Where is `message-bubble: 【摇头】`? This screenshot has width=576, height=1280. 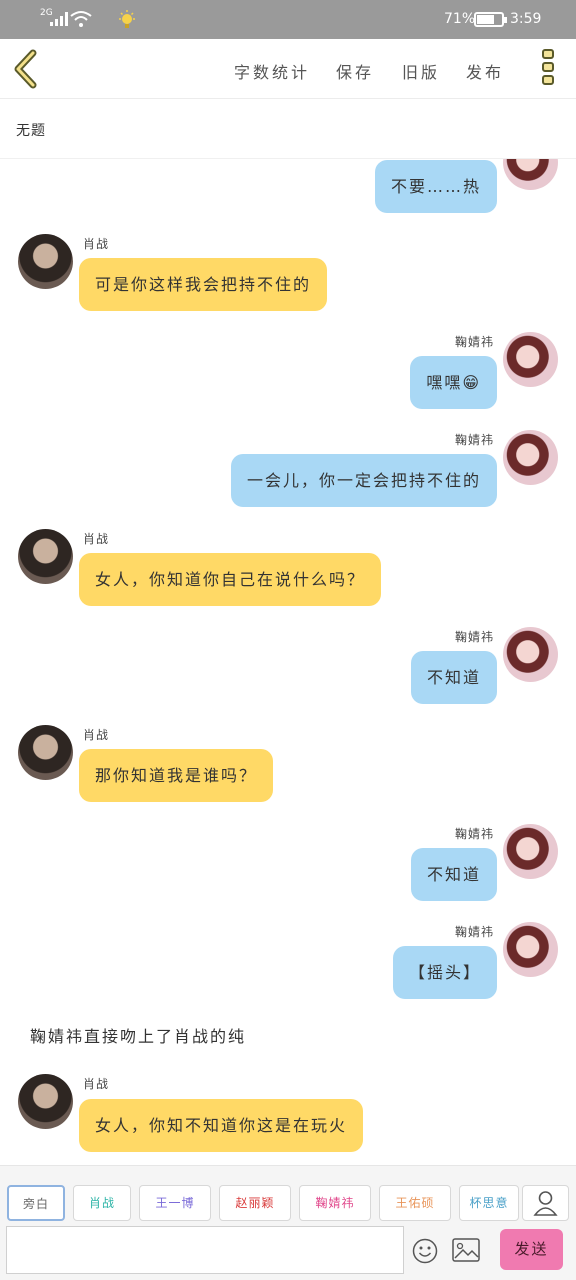 message-bubble: 【摇头】 is located at coordinates (444, 972).